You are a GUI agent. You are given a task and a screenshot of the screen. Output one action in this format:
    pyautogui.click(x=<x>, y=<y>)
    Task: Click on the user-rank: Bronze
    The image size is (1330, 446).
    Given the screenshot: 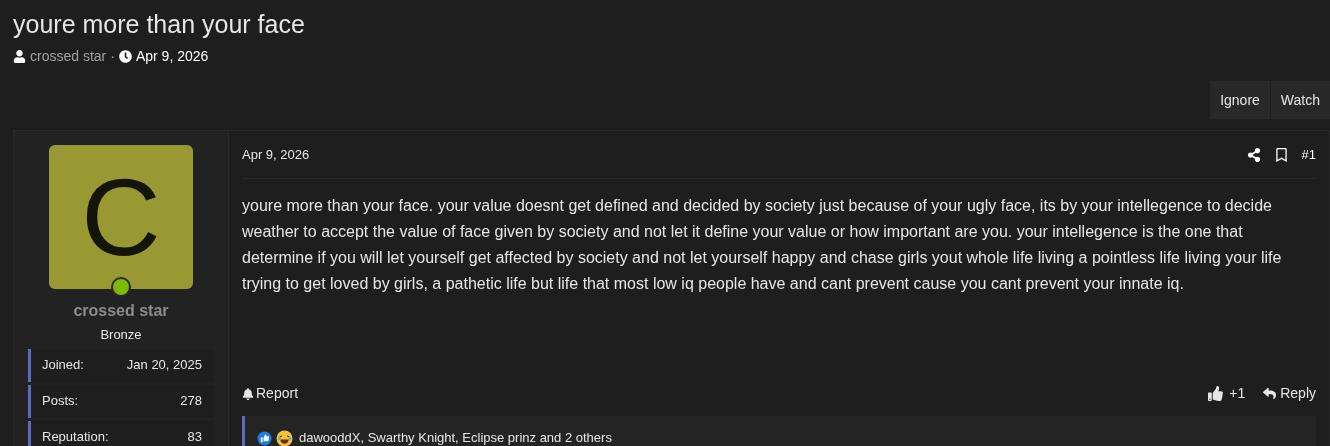 What is the action you would take?
    pyautogui.click(x=121, y=335)
    